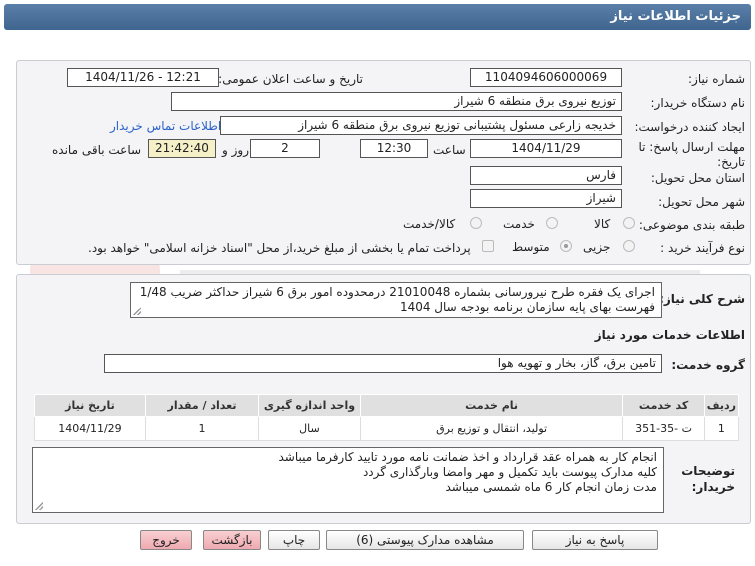 The width and height of the screenshot is (755, 566). Describe the element at coordinates (449, 150) in the screenshot. I see `time-label: ساعت` at that location.